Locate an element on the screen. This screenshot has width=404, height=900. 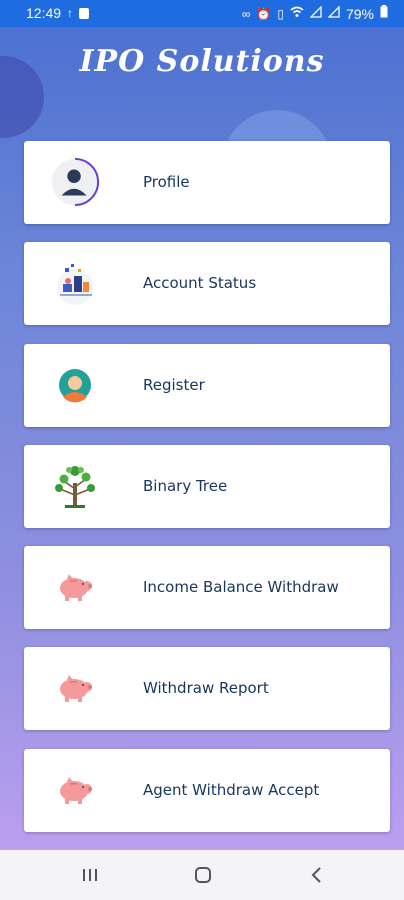
back-icon is located at coordinates (316, 875).